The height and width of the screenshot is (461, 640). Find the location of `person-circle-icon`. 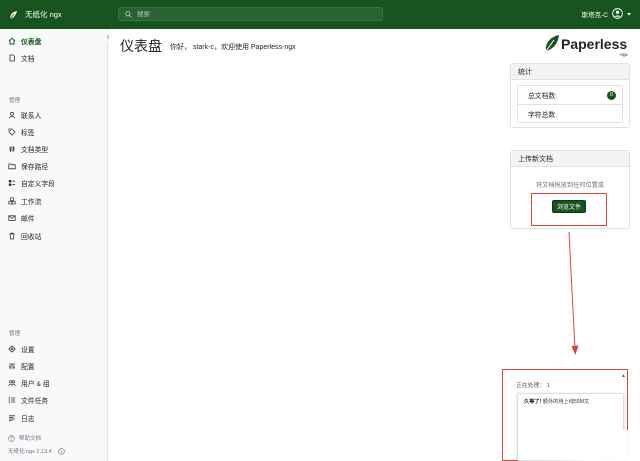

person-circle-icon is located at coordinates (617, 13).